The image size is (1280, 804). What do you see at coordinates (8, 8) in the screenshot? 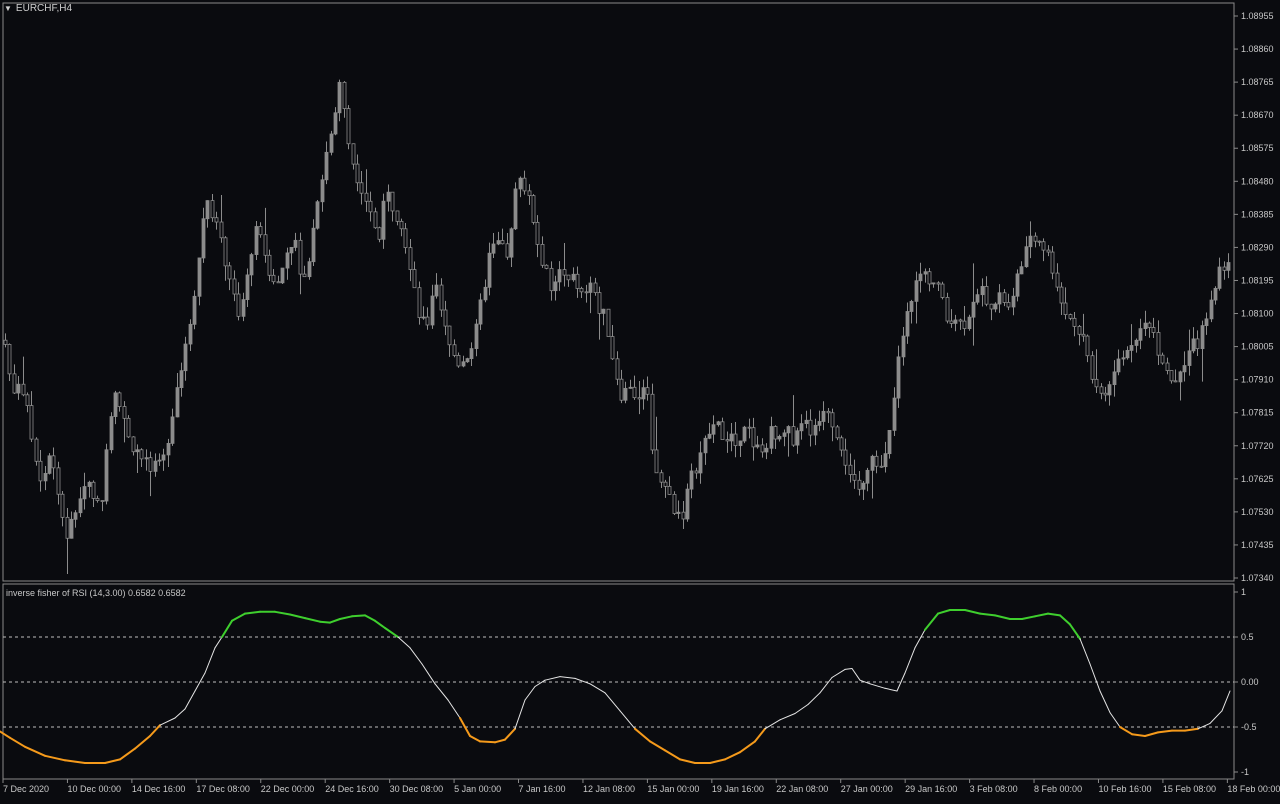
I see `dropdown-arrow-icon: ▼` at bounding box center [8, 8].